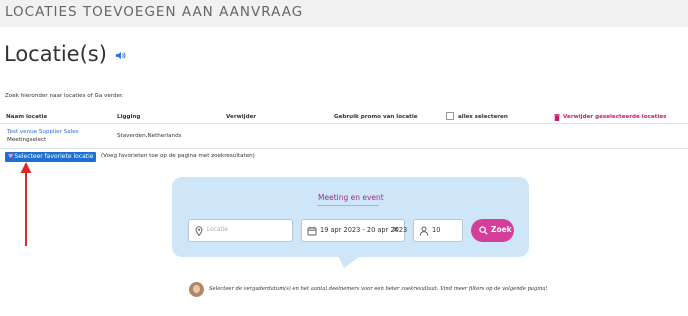 Image resolution: width=688 pixels, height=316 pixels. I want to click on attendees-value: 10, so click(436, 230).